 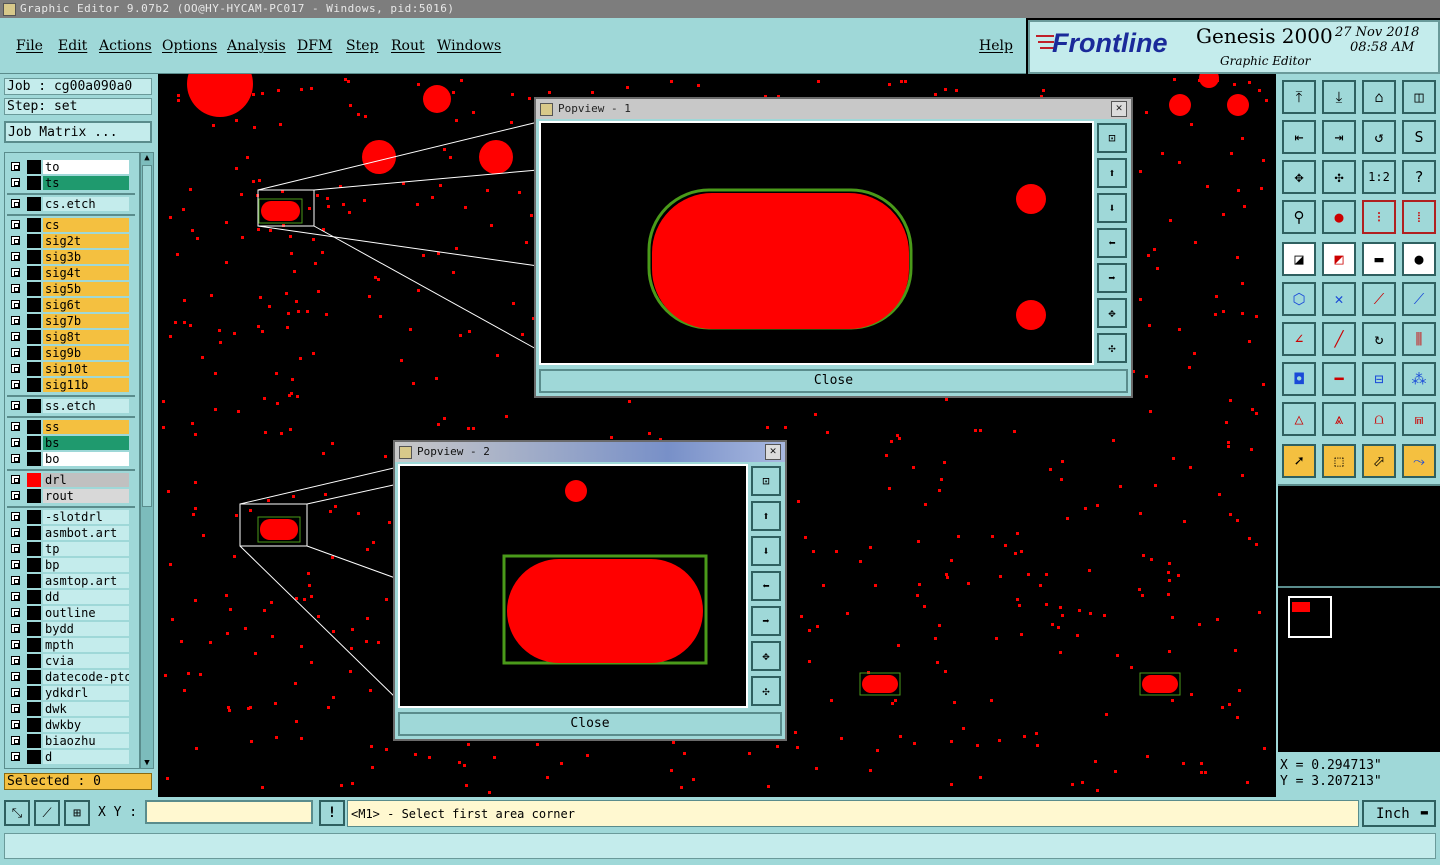 I want to click on pan-down-icon: ⬇, so click(x=1112, y=208).